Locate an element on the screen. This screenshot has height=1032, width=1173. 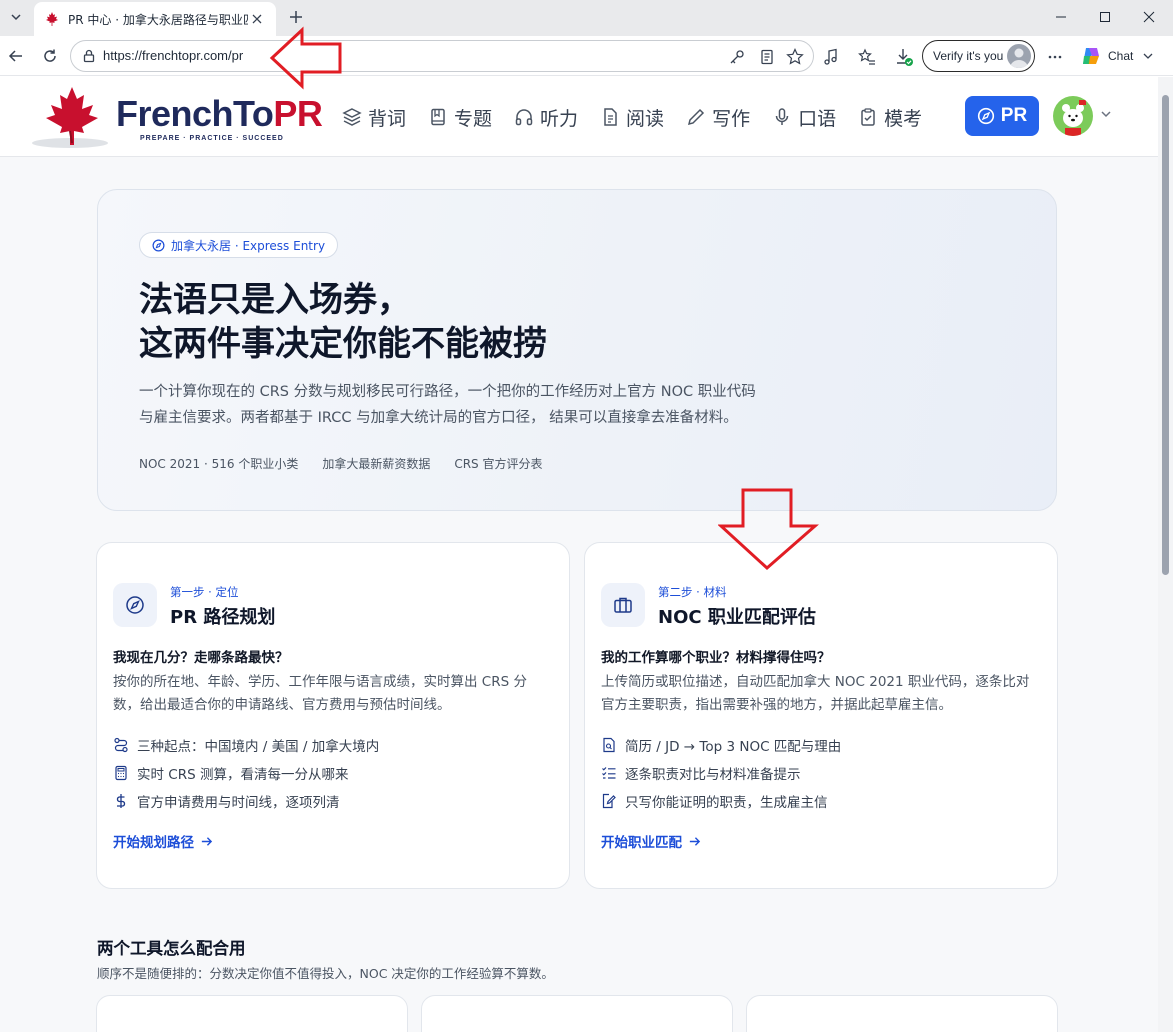
maximize-button is located at coordinates (1105, 17).